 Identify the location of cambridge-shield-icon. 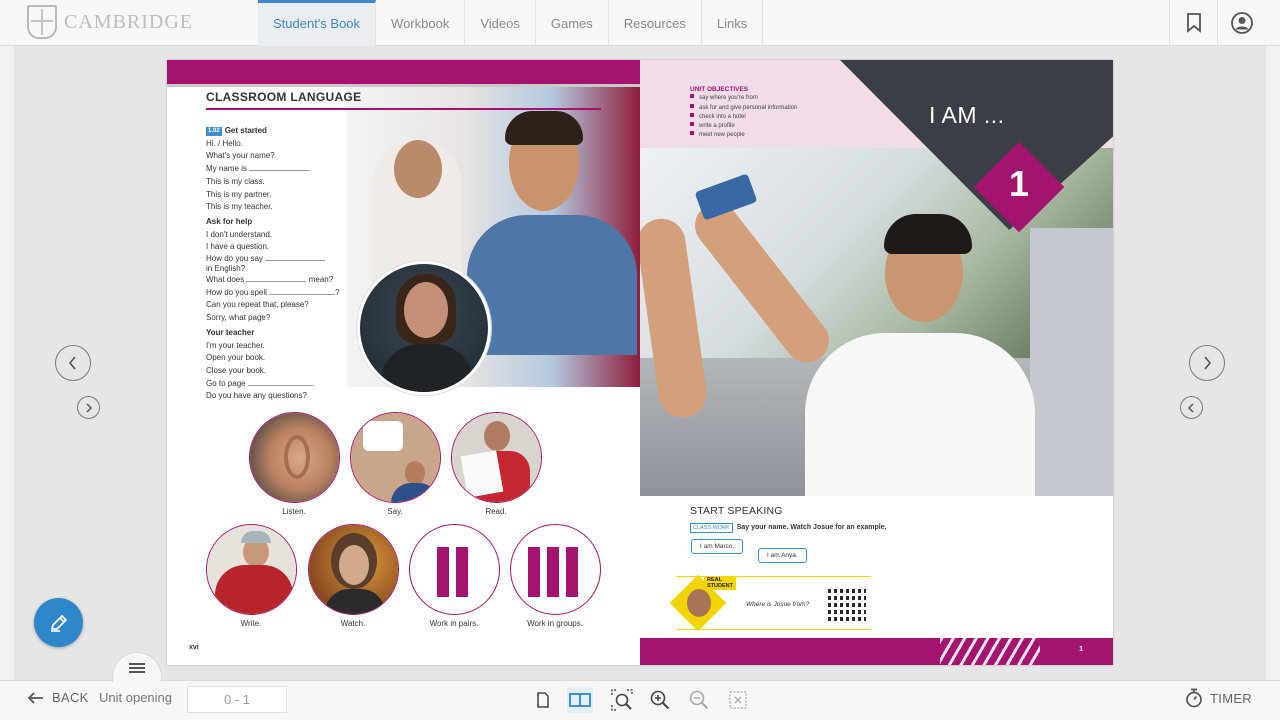
(42, 22).